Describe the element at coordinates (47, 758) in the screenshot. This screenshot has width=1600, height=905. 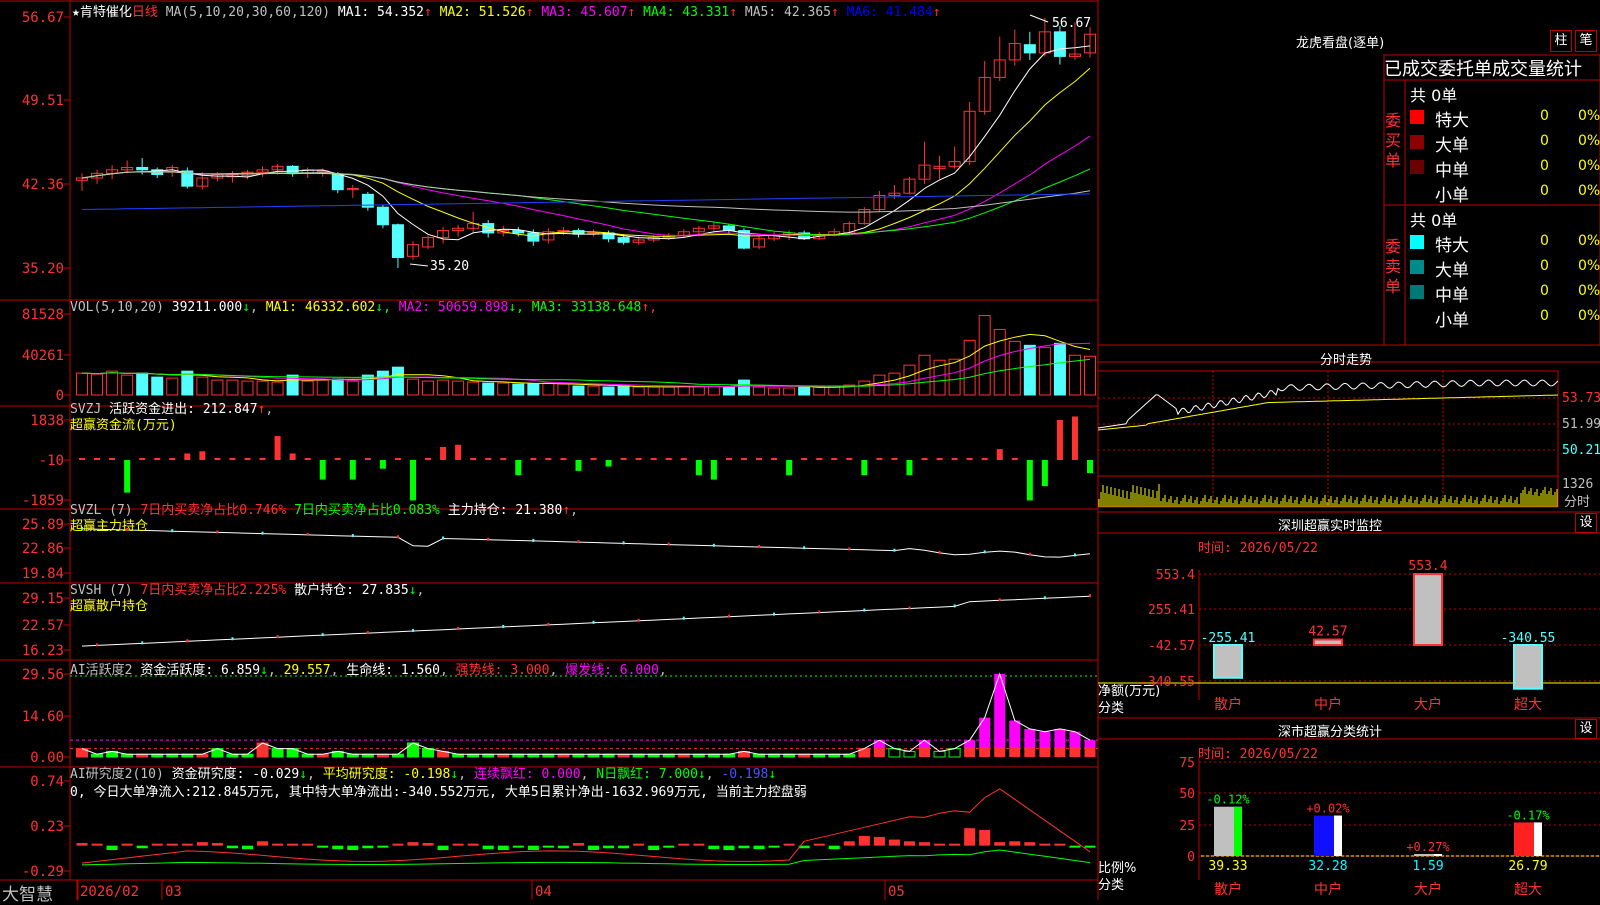
I see `ai-active-axis-label: 0.00` at that location.